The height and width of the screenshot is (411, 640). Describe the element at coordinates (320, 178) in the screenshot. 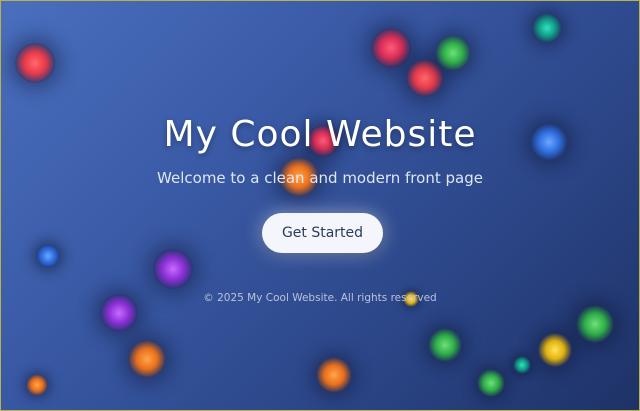

I see `hero-subtitle: Welcome to a clean and modern front page` at that location.